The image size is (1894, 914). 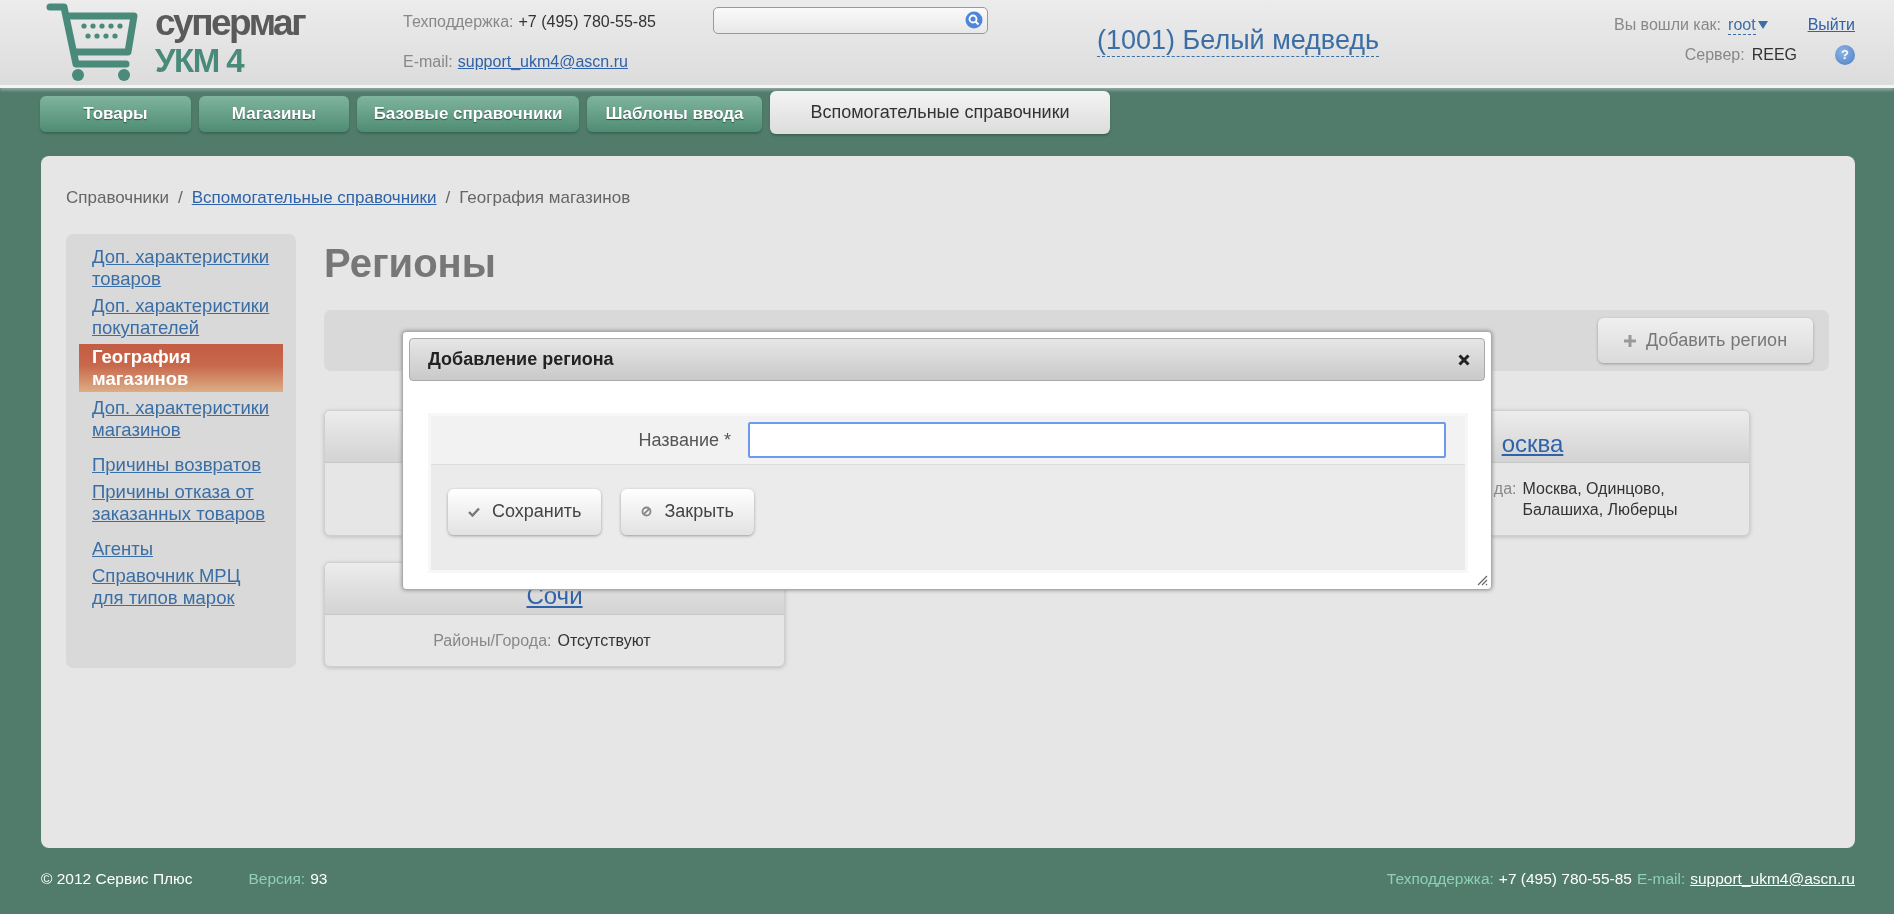 I want to click on field-label: Название *, so click(x=684, y=440).